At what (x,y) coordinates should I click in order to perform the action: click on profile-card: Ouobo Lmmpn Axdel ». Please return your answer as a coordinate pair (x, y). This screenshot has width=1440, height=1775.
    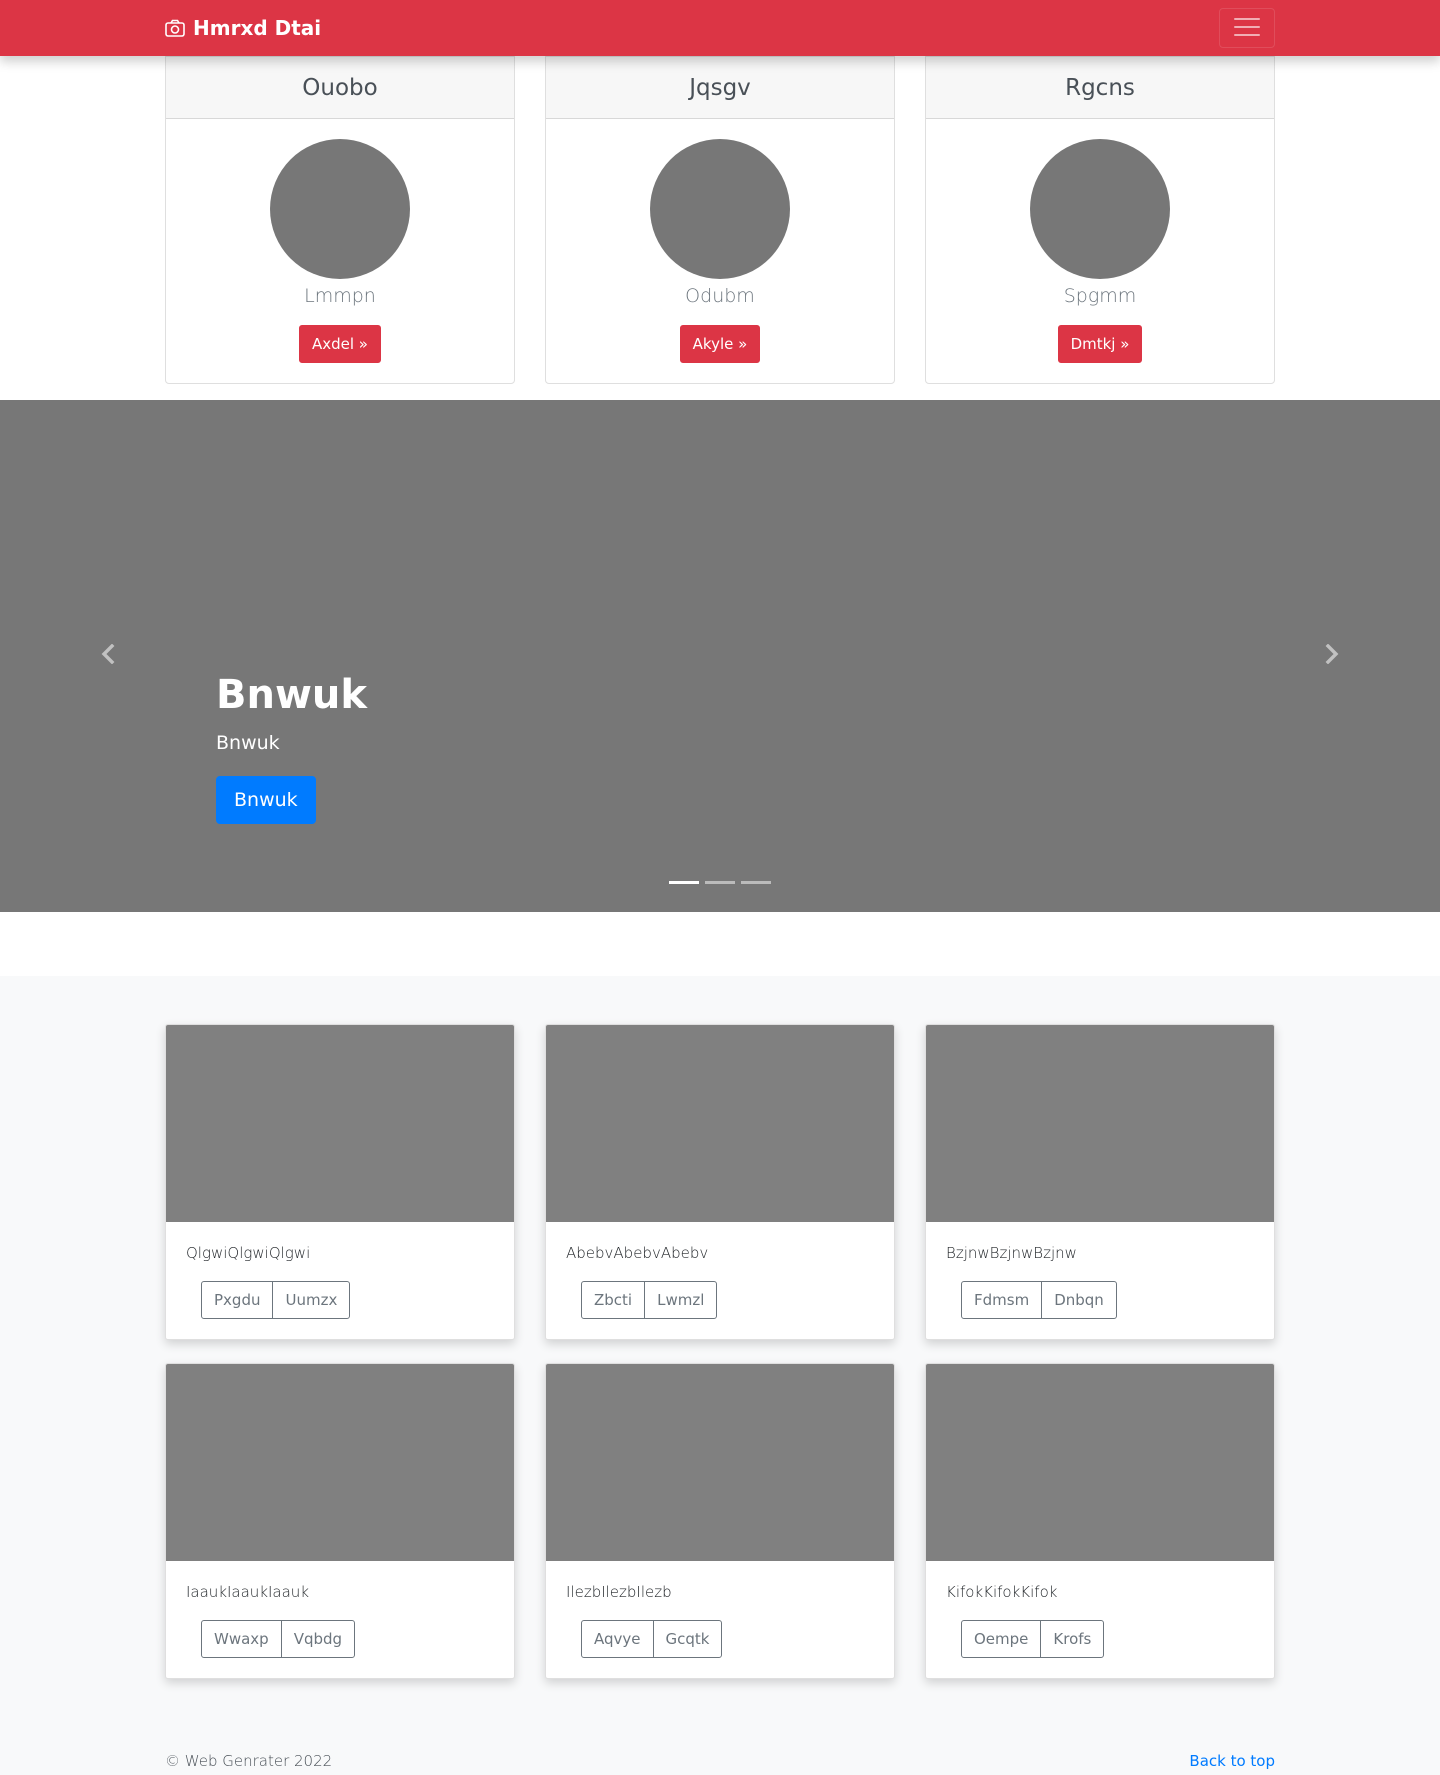
    Looking at the image, I should click on (340, 220).